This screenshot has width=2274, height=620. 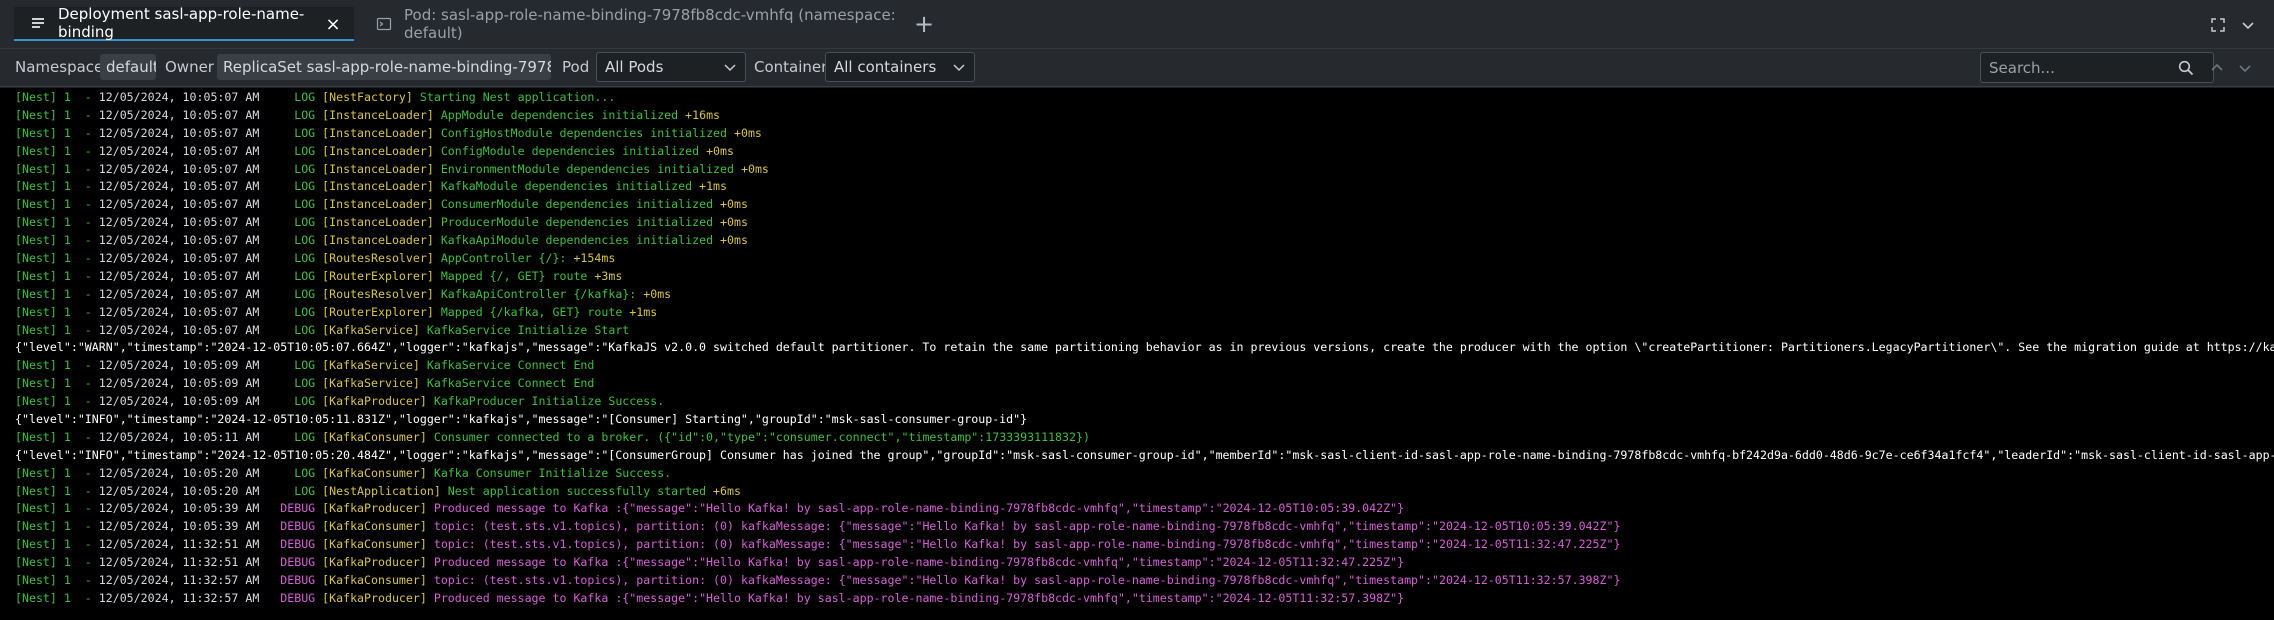 What do you see at coordinates (179, 401) in the screenshot?
I see `log-timestamp: 12/05/2024, 10:05:09 AM` at bounding box center [179, 401].